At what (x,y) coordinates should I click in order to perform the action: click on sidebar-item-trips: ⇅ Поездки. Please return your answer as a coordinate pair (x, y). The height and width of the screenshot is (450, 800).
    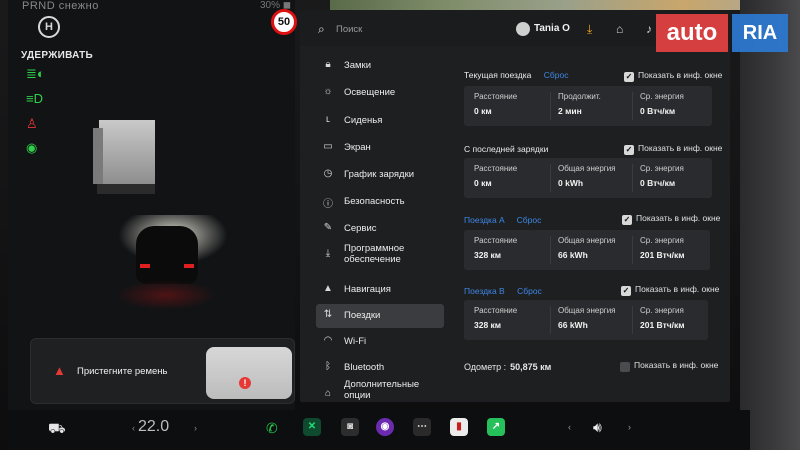
    Looking at the image, I should click on (380, 316).